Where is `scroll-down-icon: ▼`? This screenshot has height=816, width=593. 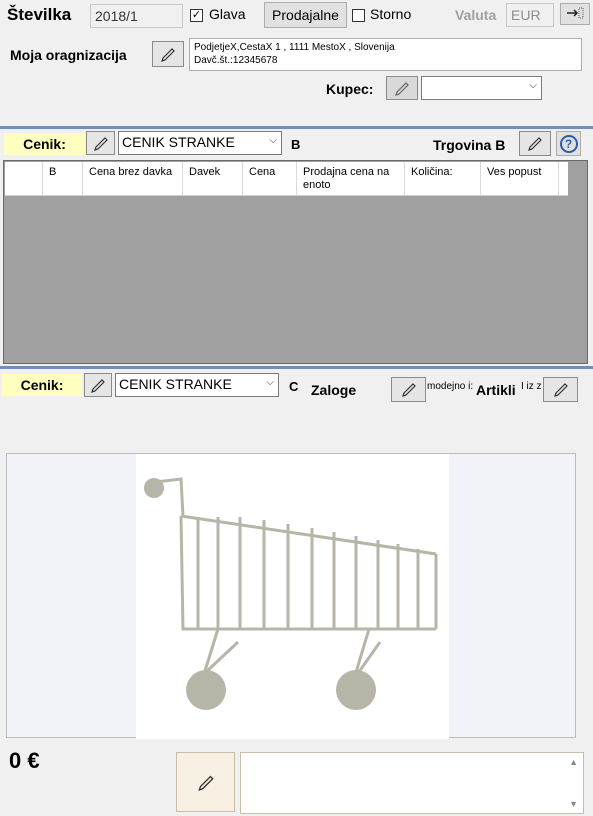 scroll-down-icon: ▼ is located at coordinates (573, 804).